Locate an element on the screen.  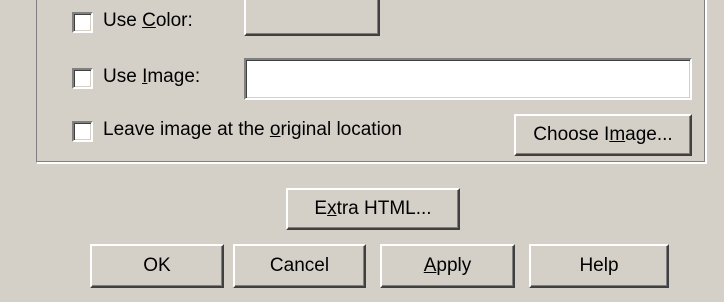
help-button: Help is located at coordinates (599, 266).